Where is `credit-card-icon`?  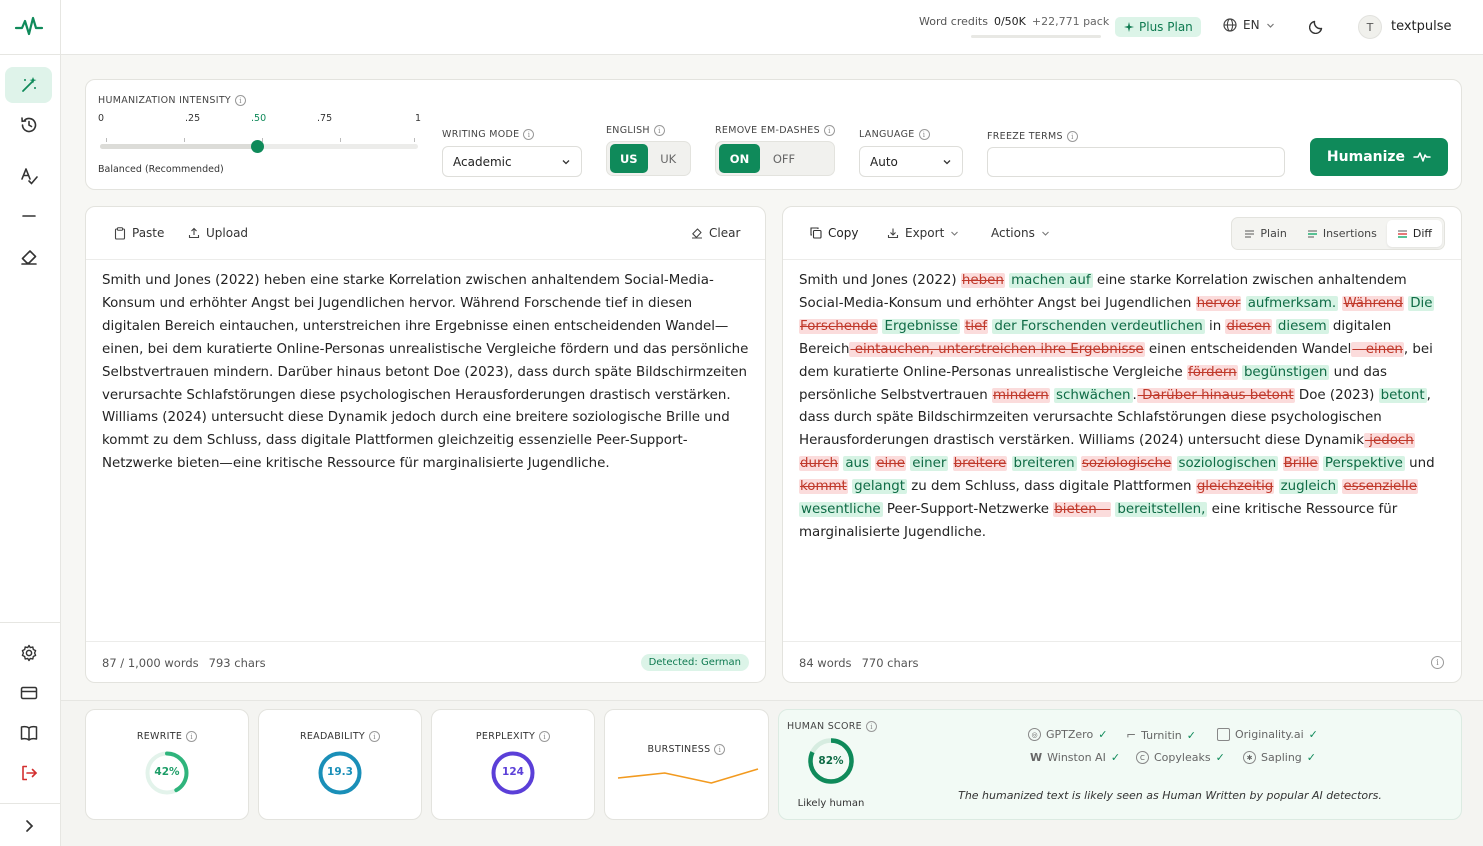 credit-card-icon is located at coordinates (28, 693).